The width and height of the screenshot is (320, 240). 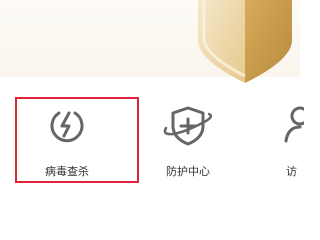 I want to click on virus-scan-tile: 病毒查杀, so click(x=77, y=140).